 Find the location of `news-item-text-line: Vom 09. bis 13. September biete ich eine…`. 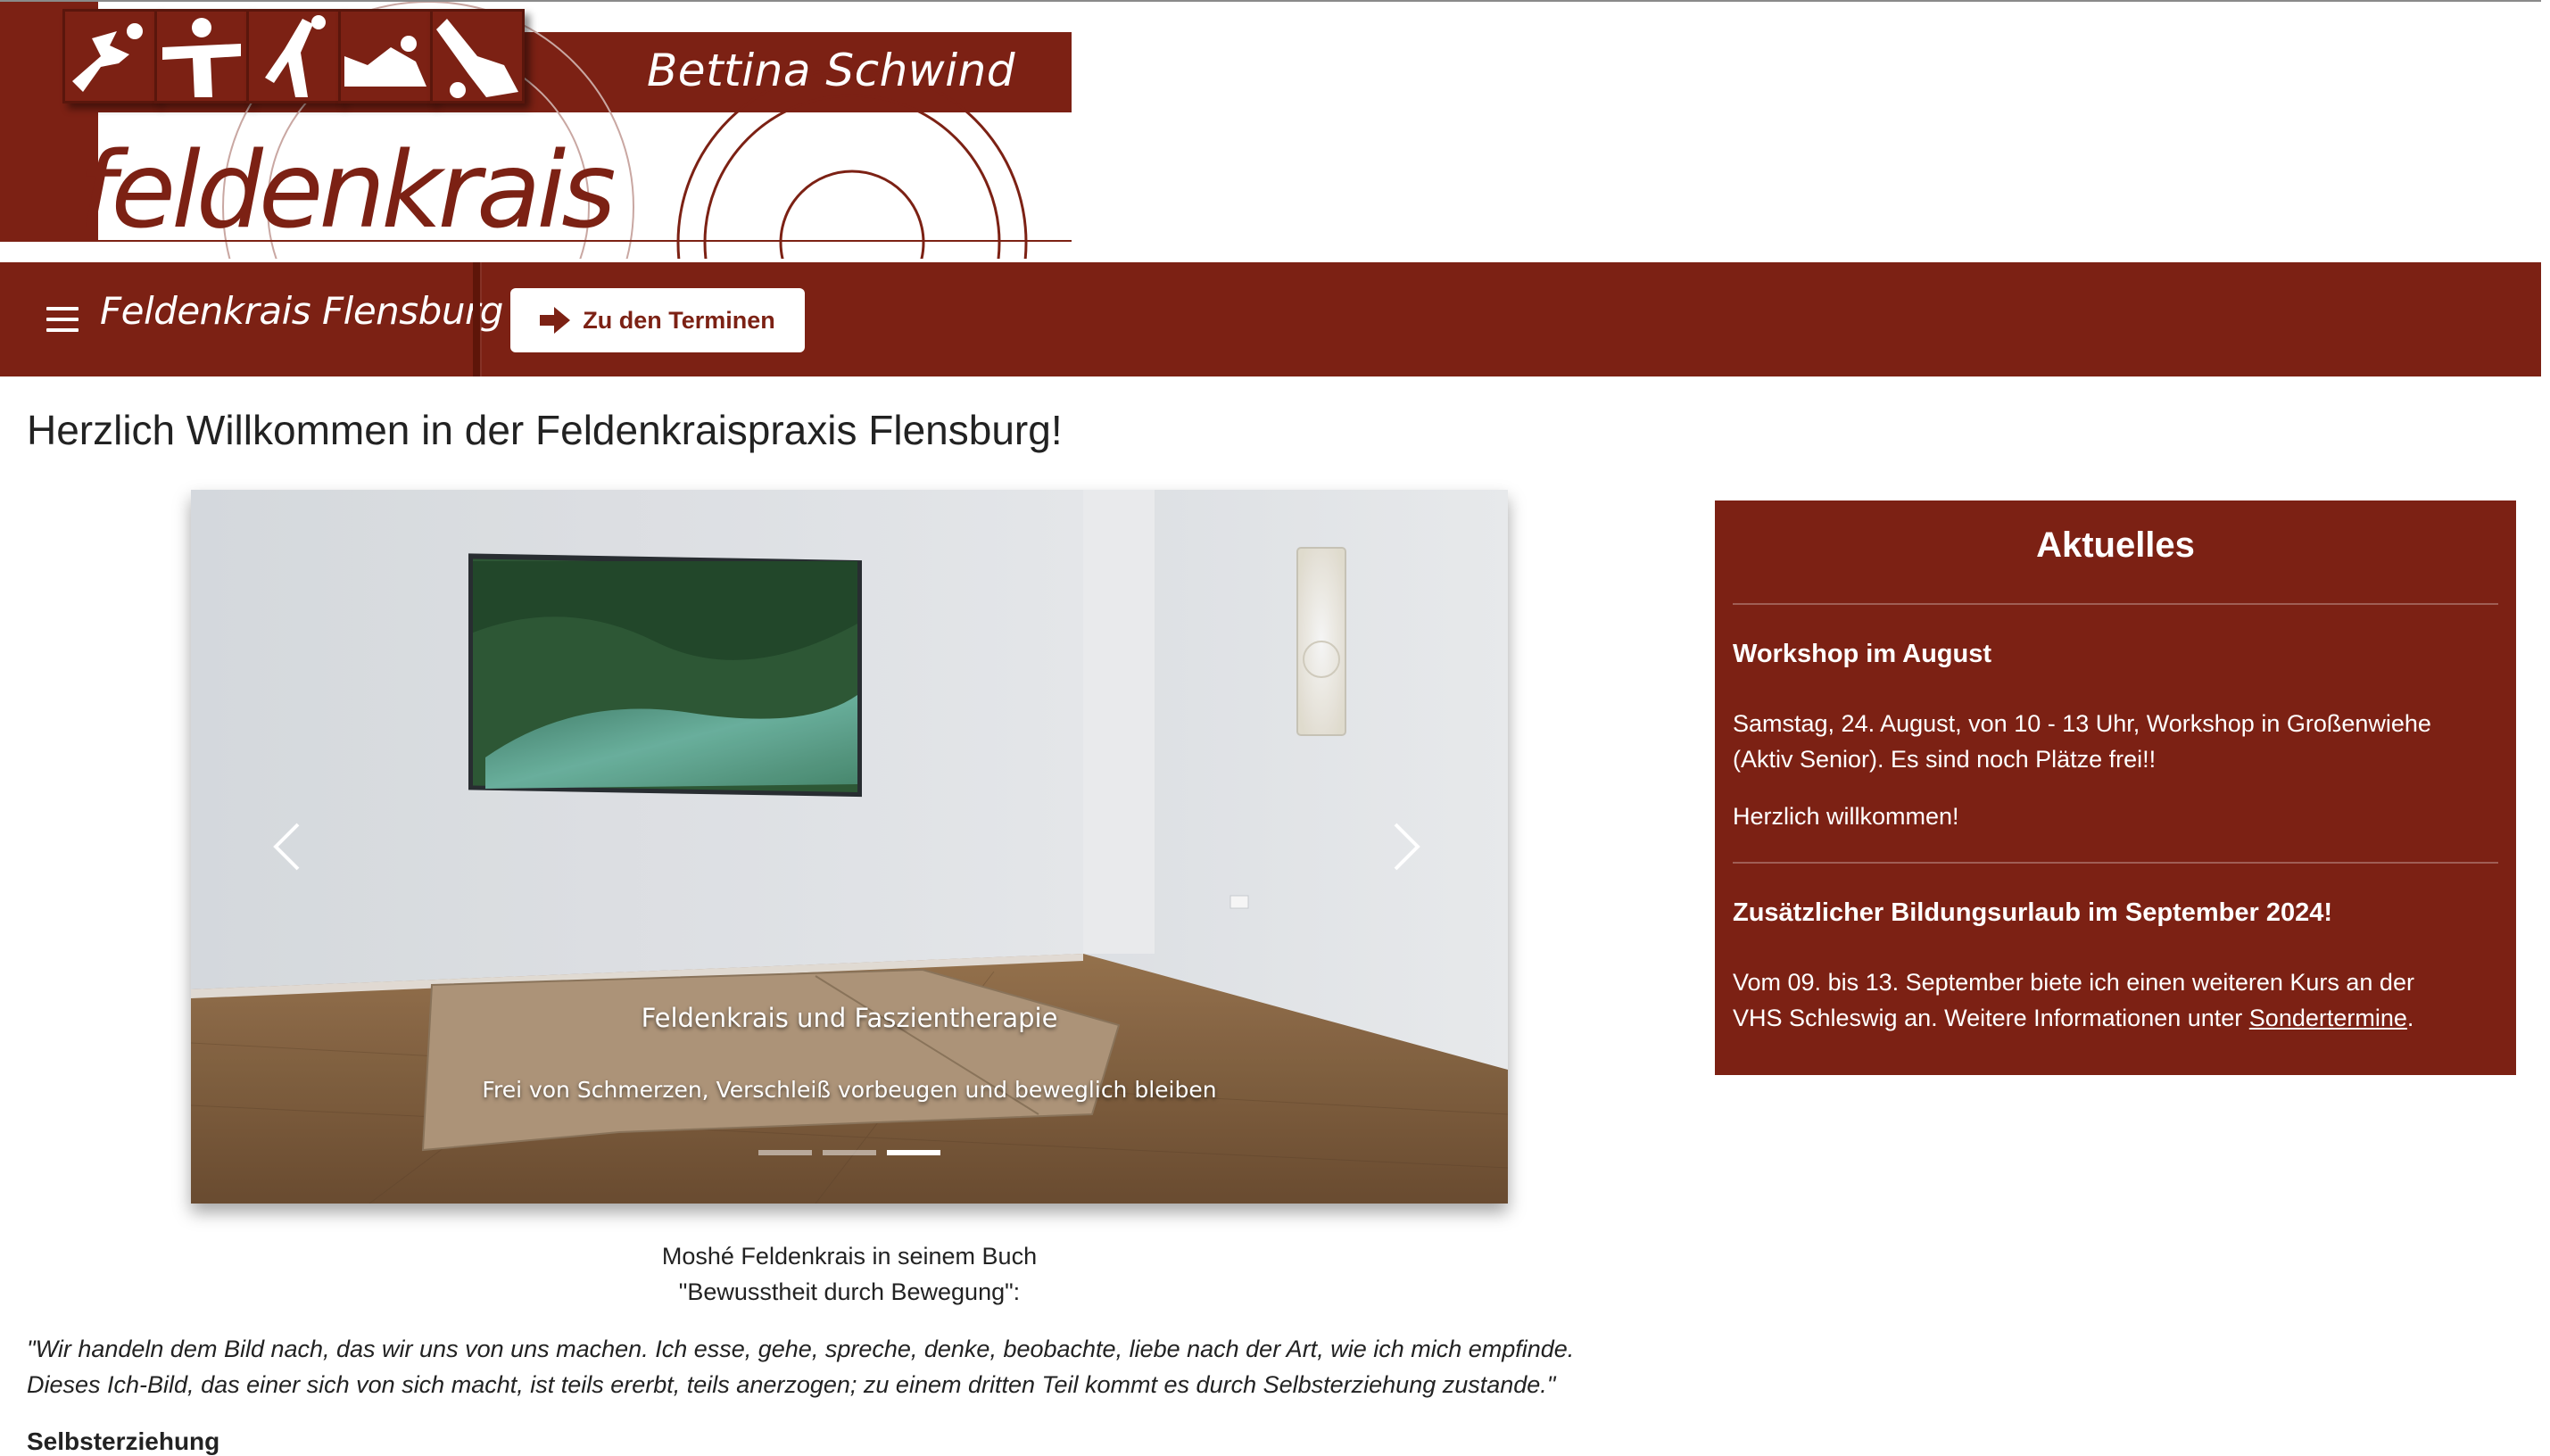

news-item-text-line: Vom 09. bis 13. September biete ich eine… is located at coordinates (2073, 983).